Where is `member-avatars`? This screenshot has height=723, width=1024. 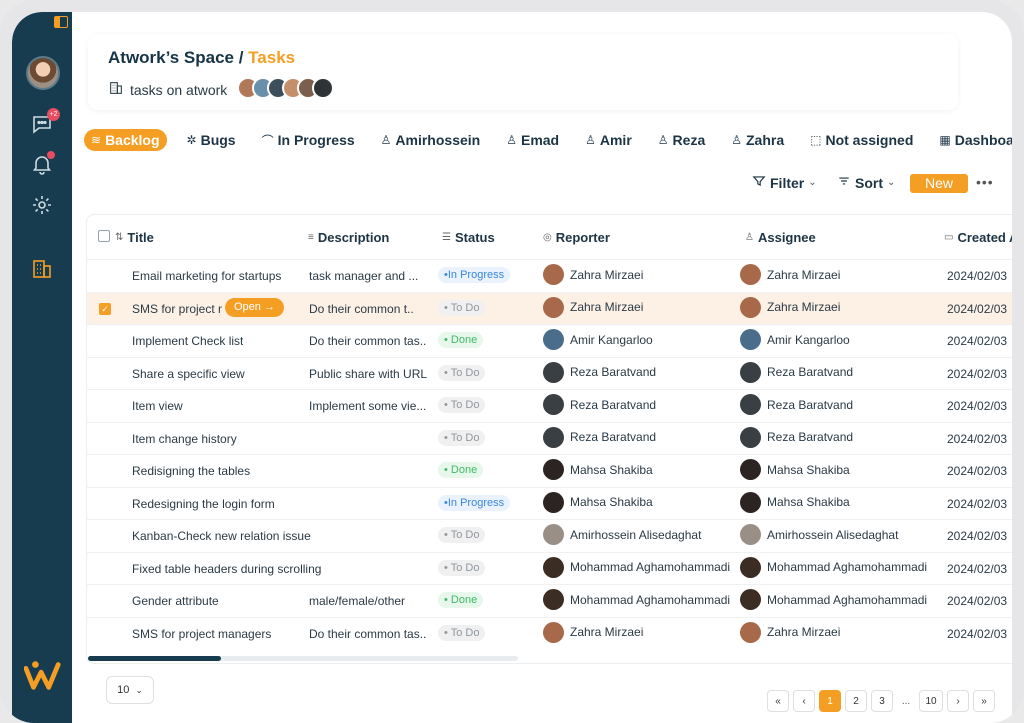
member-avatars is located at coordinates (285, 88).